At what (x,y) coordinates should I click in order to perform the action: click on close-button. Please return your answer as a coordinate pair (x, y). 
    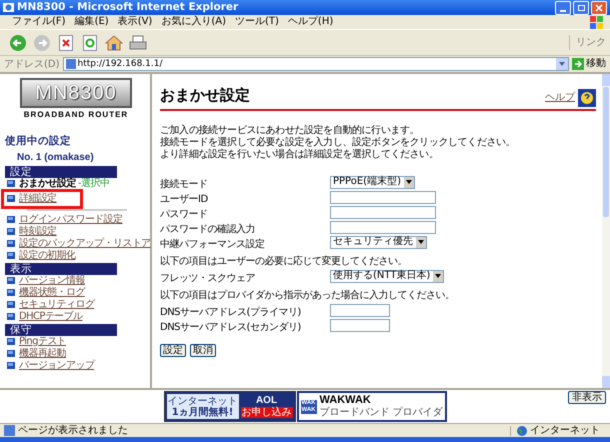
    Looking at the image, I should click on (599, 7).